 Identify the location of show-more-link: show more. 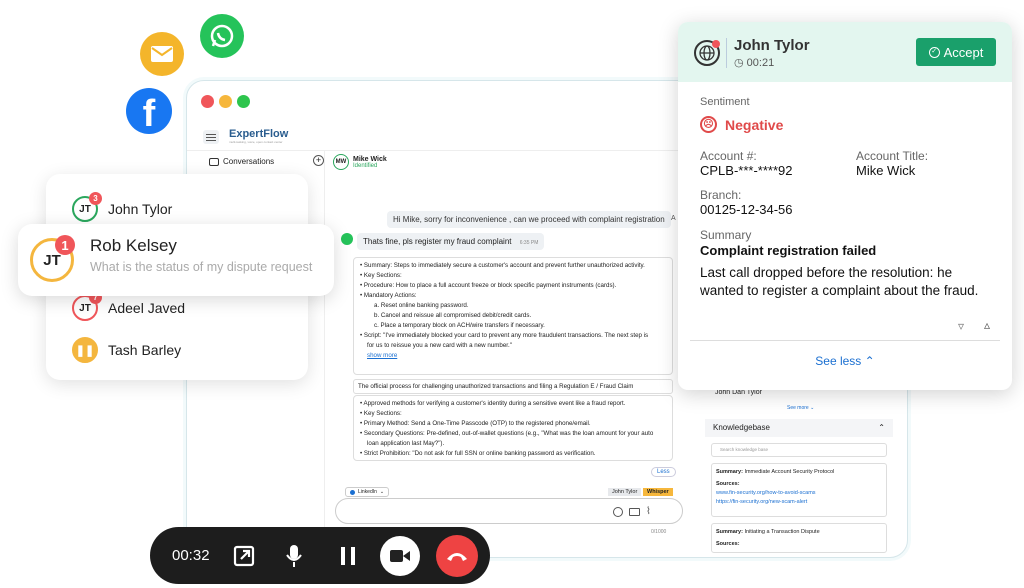
(513, 356).